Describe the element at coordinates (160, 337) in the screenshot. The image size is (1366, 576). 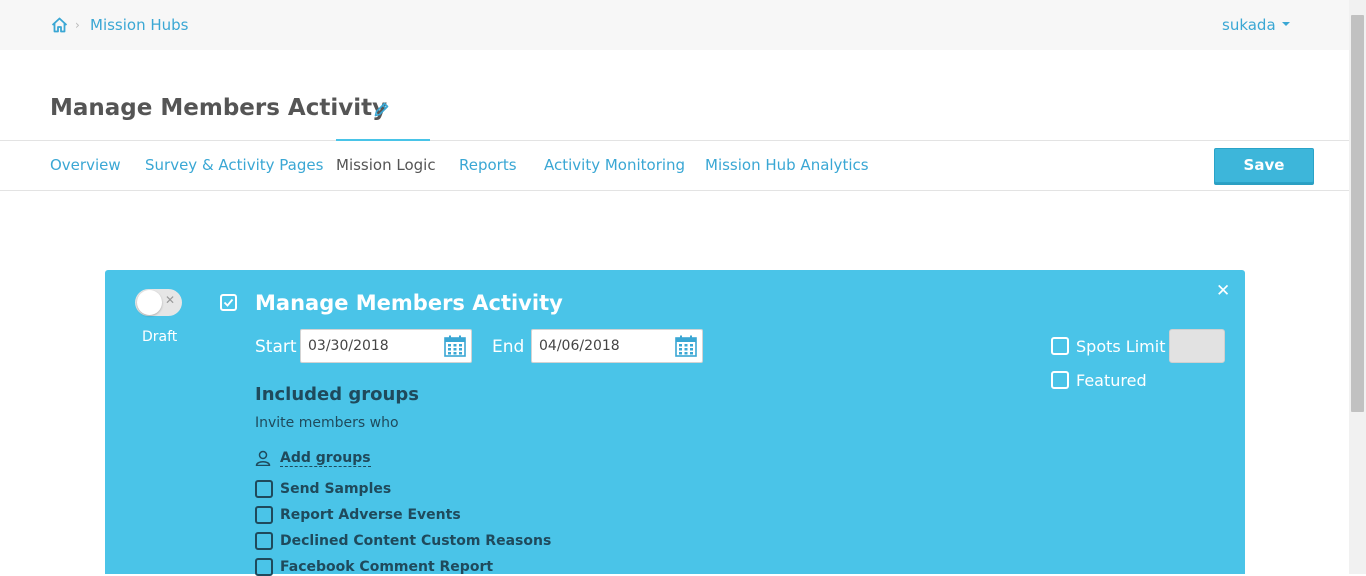
I see `draft-label: Draft` at that location.